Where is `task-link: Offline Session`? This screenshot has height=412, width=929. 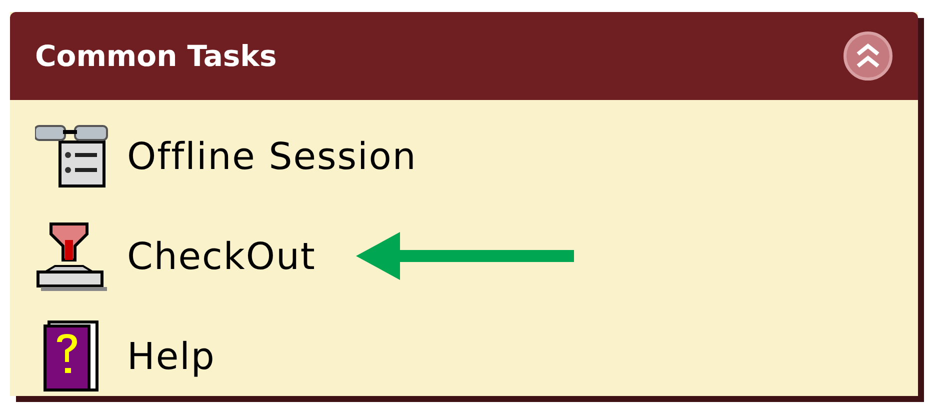 task-link: Offline Session is located at coordinates (272, 156).